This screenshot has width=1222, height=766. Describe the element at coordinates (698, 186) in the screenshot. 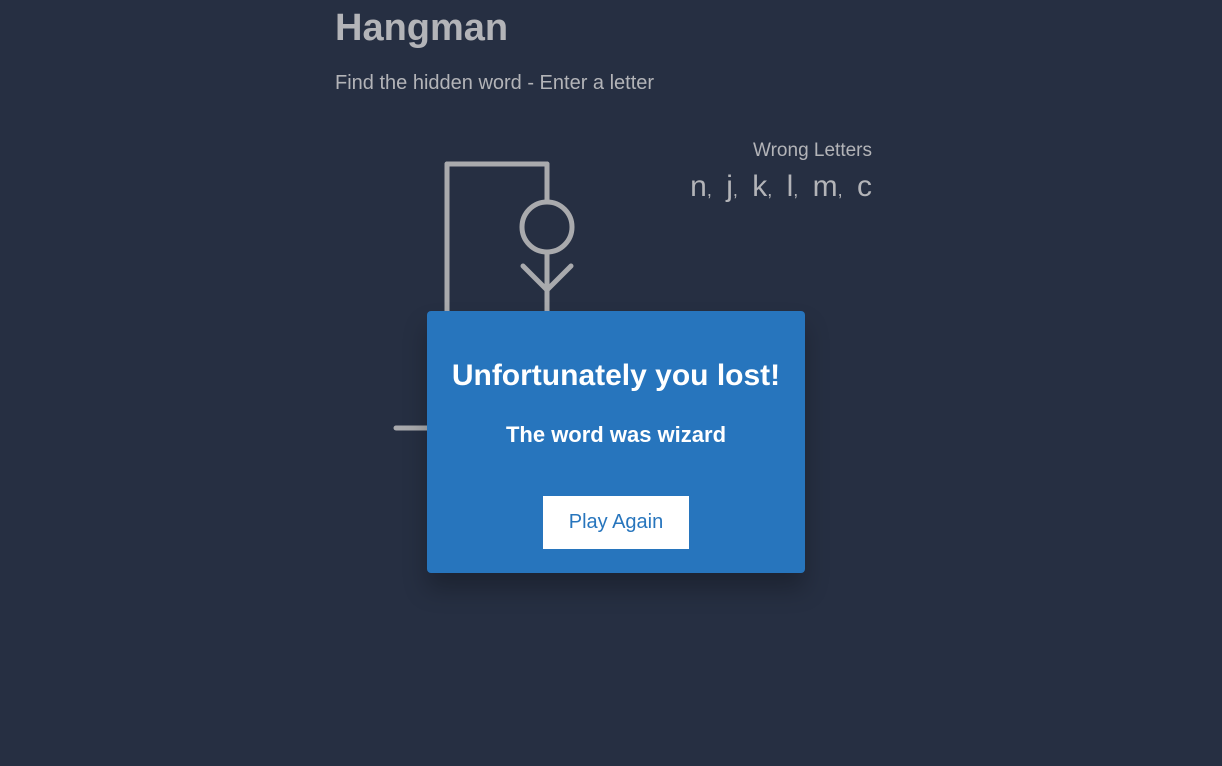

I see `wrong-letter: n` at that location.